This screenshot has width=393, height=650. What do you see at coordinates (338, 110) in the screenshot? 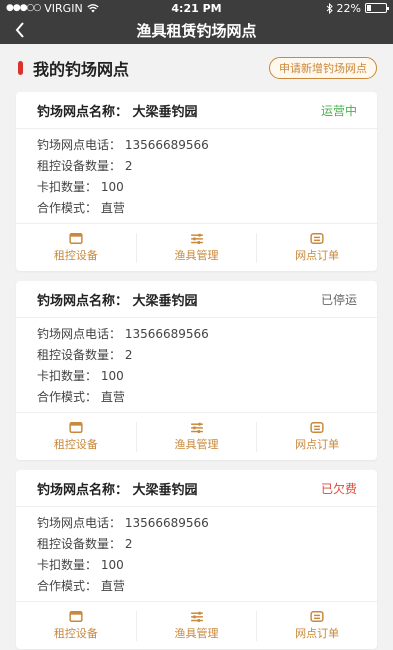
I see `status-badge: 运营中` at bounding box center [338, 110].